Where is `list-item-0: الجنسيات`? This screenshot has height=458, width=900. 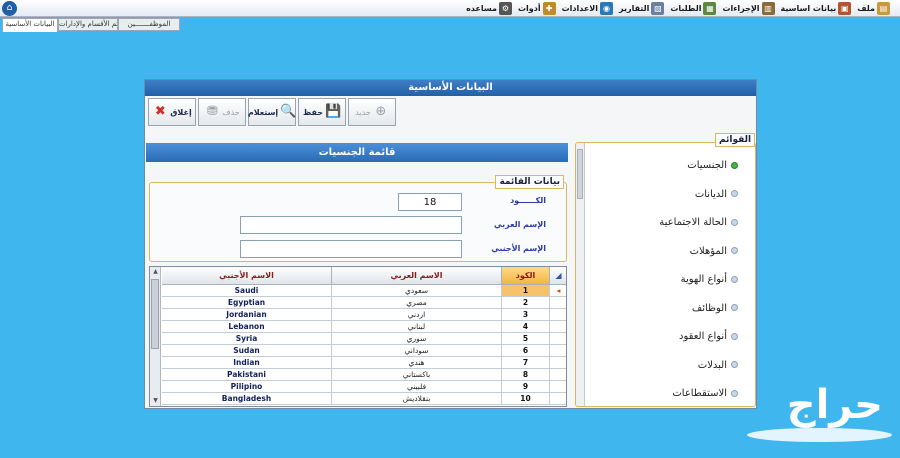 list-item-0: الجنسيات is located at coordinates (663, 166).